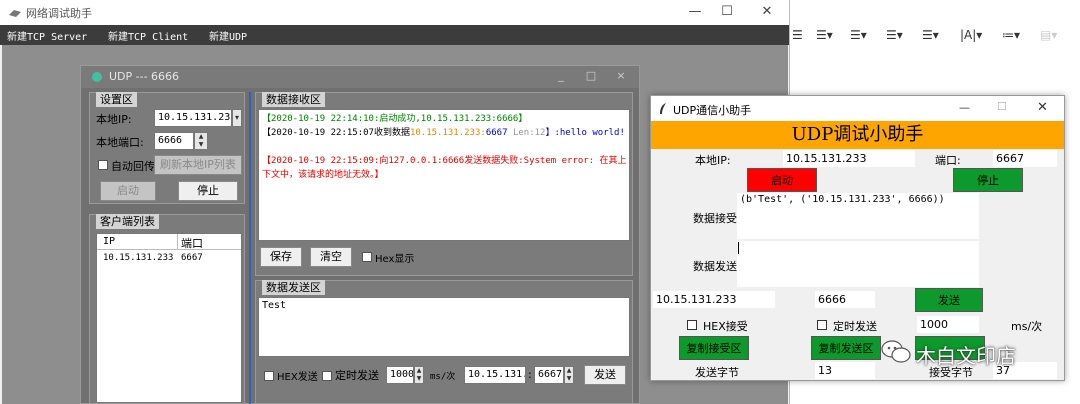 The height and width of the screenshot is (404, 1080). Describe the element at coordinates (192, 258) in the screenshot. I see `client-port-cell: 6667` at that location.